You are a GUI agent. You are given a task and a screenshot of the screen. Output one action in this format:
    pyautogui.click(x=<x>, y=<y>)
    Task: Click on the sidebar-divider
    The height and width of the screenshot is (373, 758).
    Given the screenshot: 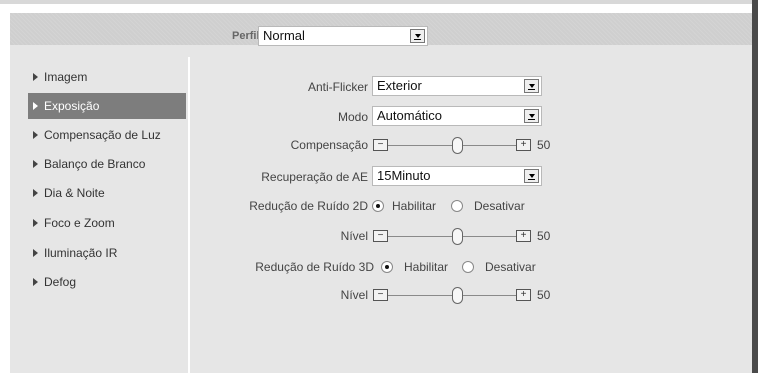 What is the action you would take?
    pyautogui.click(x=189, y=215)
    